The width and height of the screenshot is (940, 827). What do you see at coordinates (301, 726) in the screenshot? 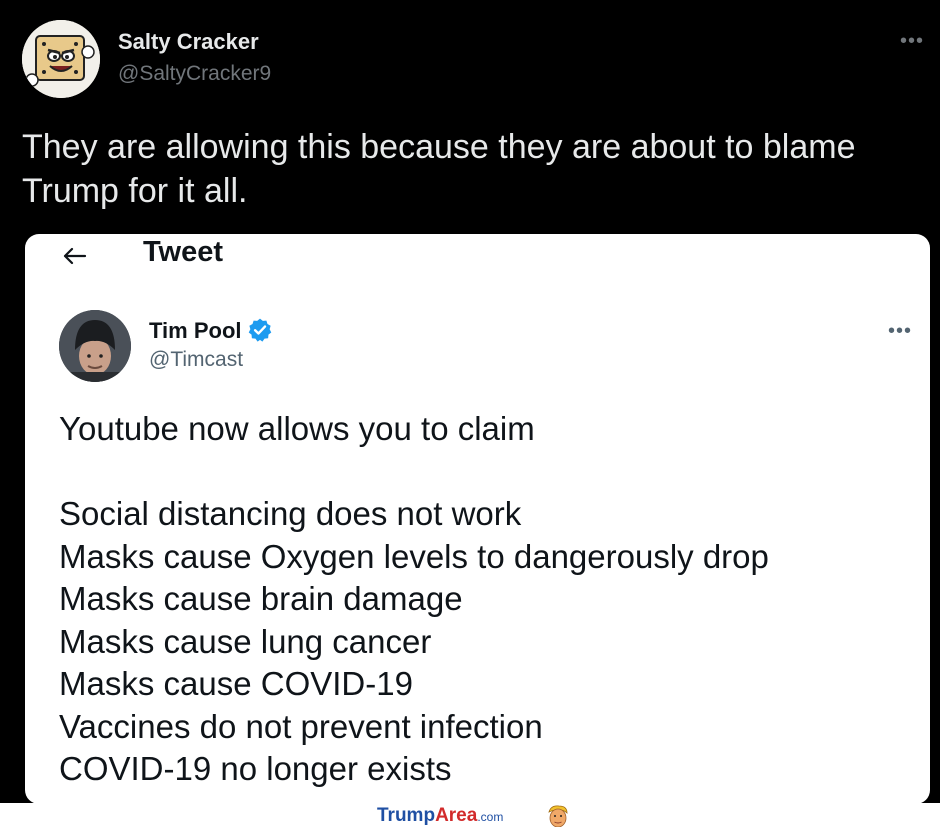
I see `claim-line: Vaccines do not prevent infection` at bounding box center [301, 726].